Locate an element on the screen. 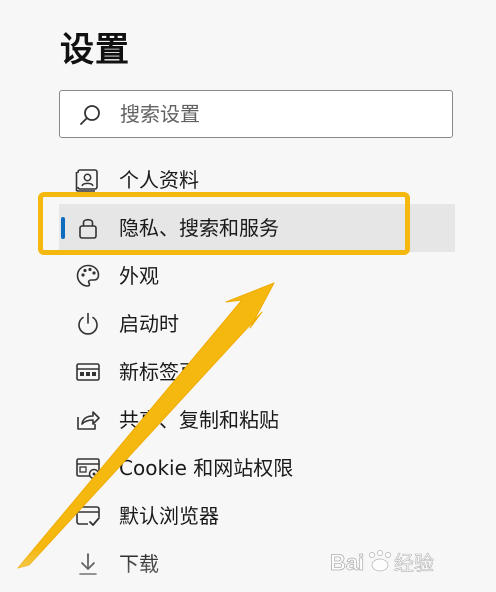 This screenshot has width=496, height=592. search-input is located at coordinates (280, 114).